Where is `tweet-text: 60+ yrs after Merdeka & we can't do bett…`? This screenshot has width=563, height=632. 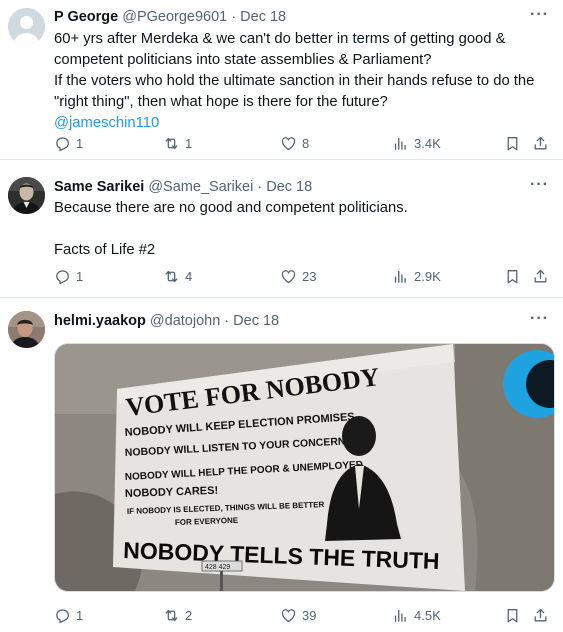
tweet-text: 60+ yrs after Merdeka & we can't do bett… is located at coordinates (303, 81).